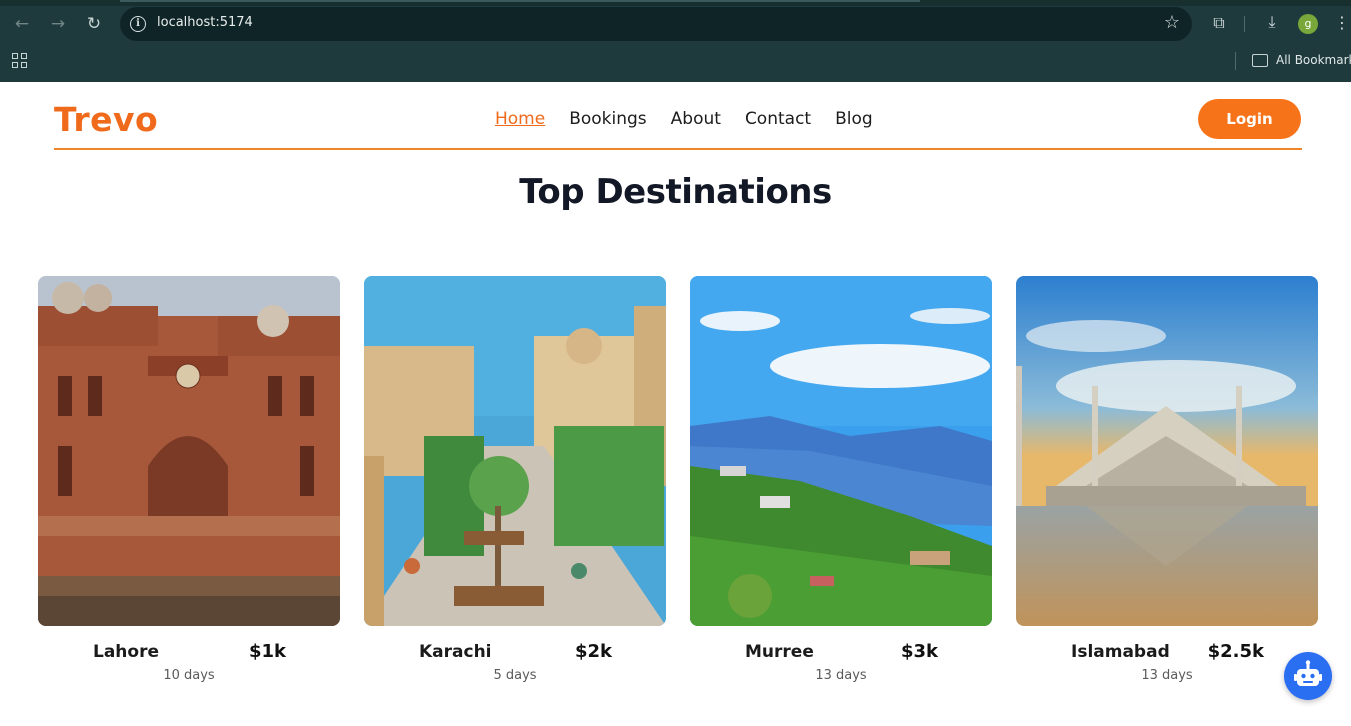  What do you see at coordinates (1167, 451) in the screenshot?
I see `destination-image-islamabad` at bounding box center [1167, 451].